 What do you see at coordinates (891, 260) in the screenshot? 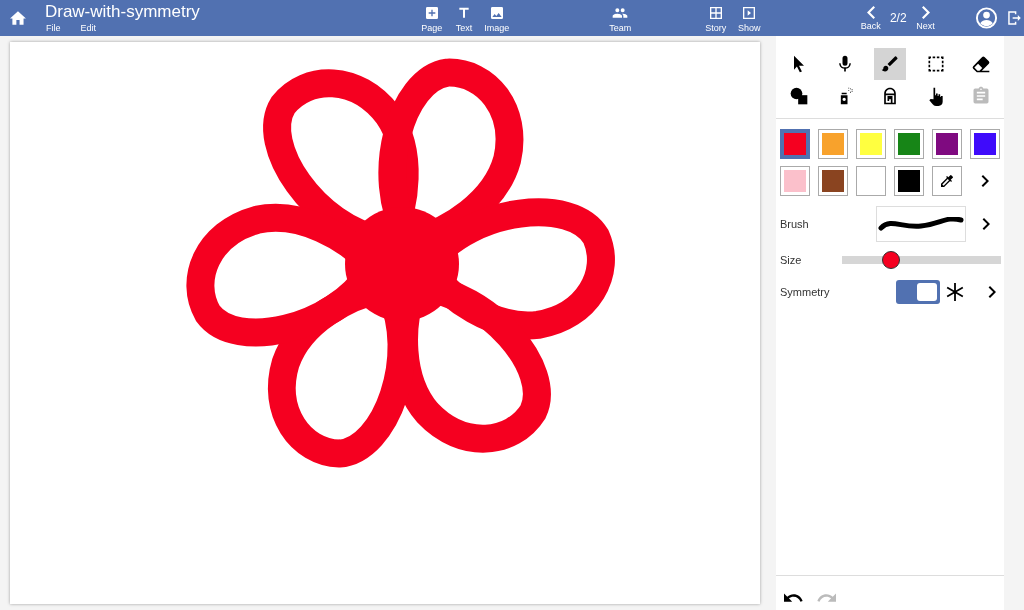
I see `slider-thumb` at bounding box center [891, 260].